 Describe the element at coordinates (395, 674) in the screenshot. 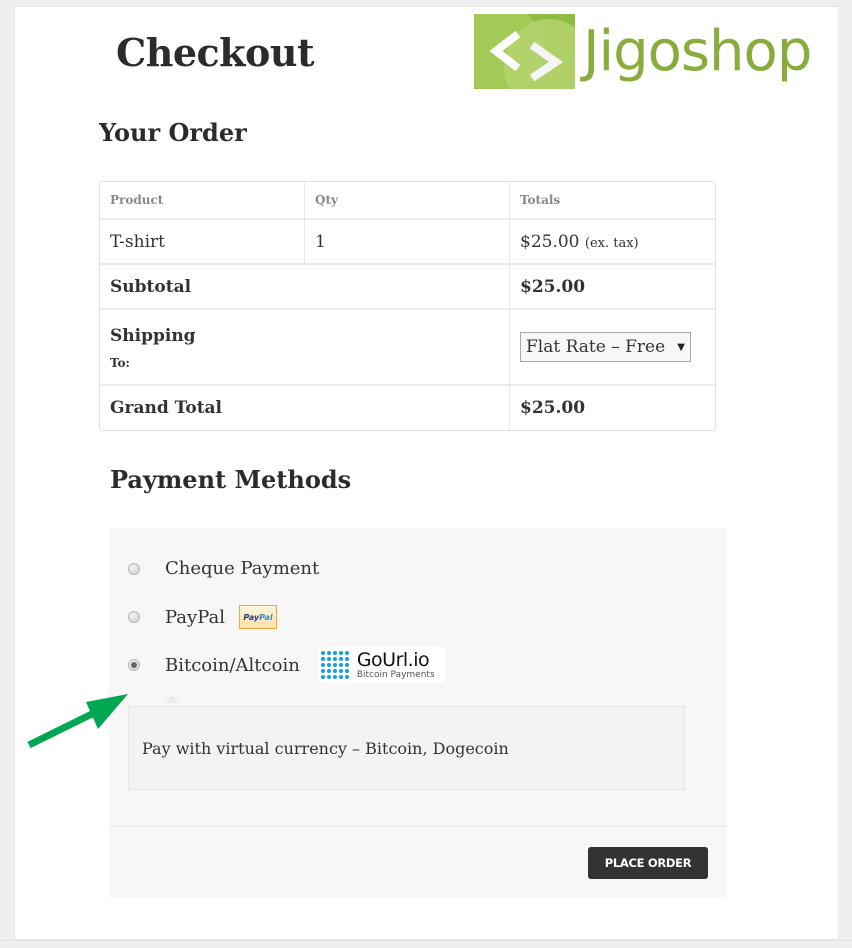

I see `gourl-subtitle: Bitcoin Payments` at that location.